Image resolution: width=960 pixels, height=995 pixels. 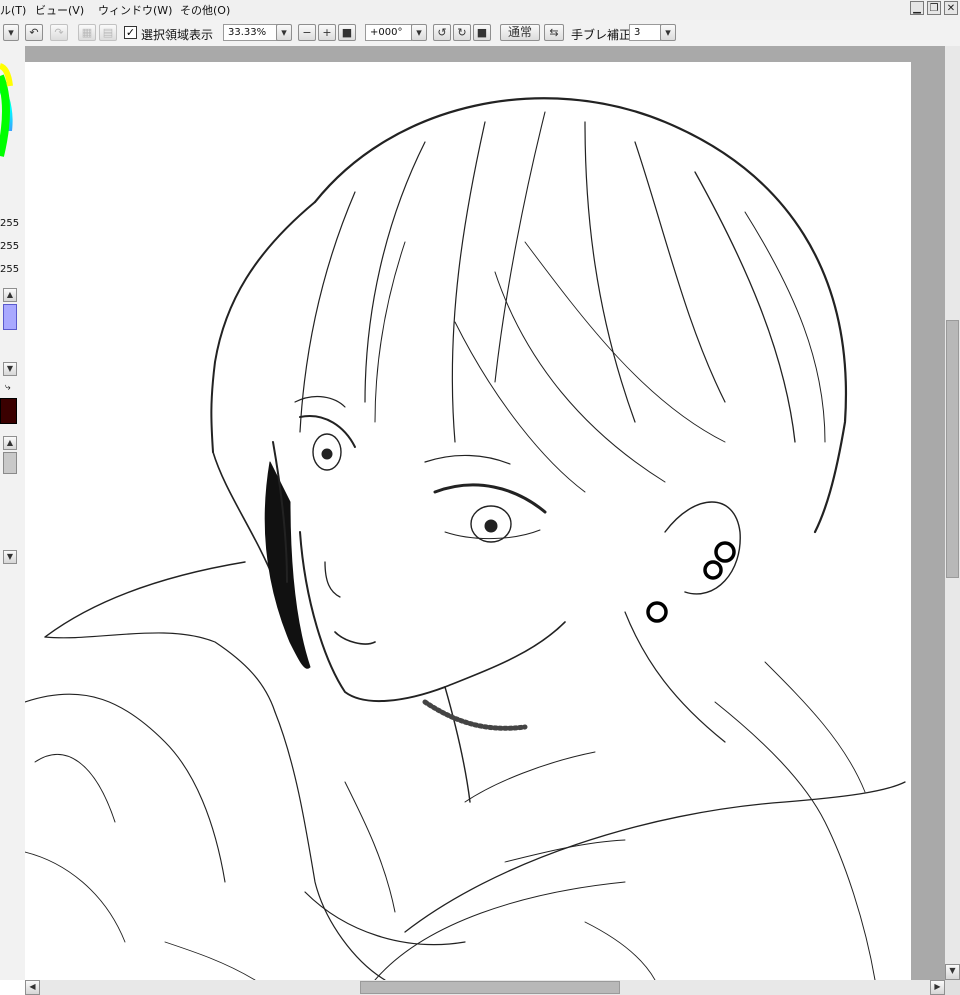 I want to click on swap-colors-icon: ⤷, so click(x=8, y=387).